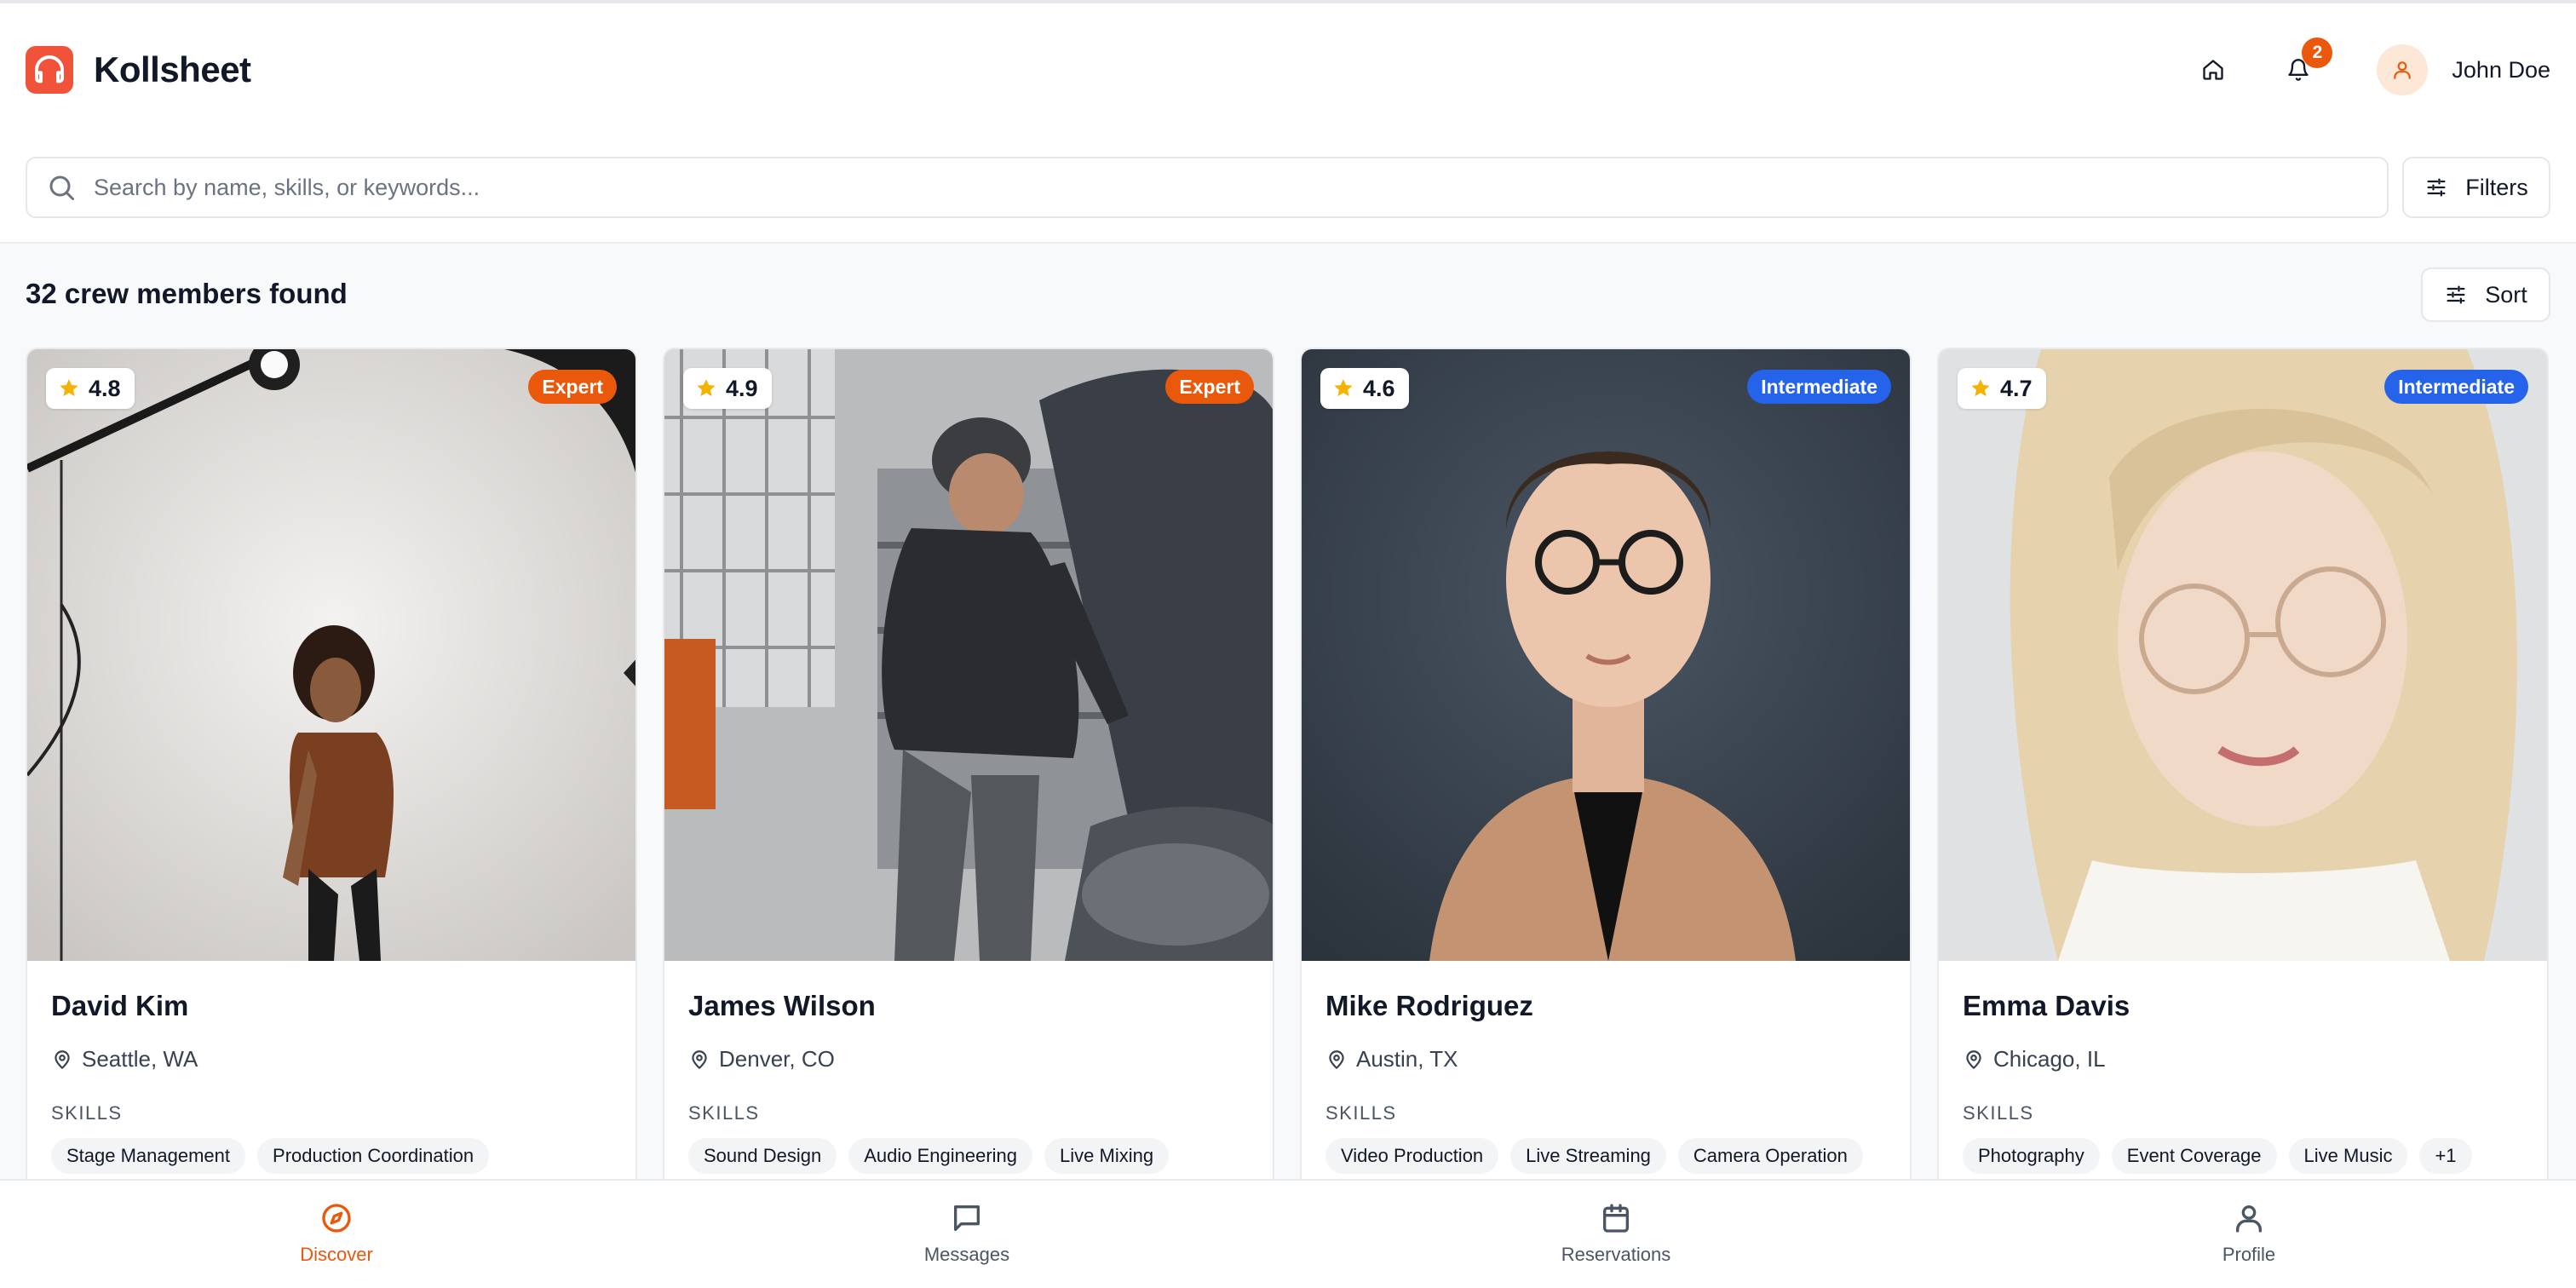  I want to click on results-count: 32 crew members found, so click(187, 294).